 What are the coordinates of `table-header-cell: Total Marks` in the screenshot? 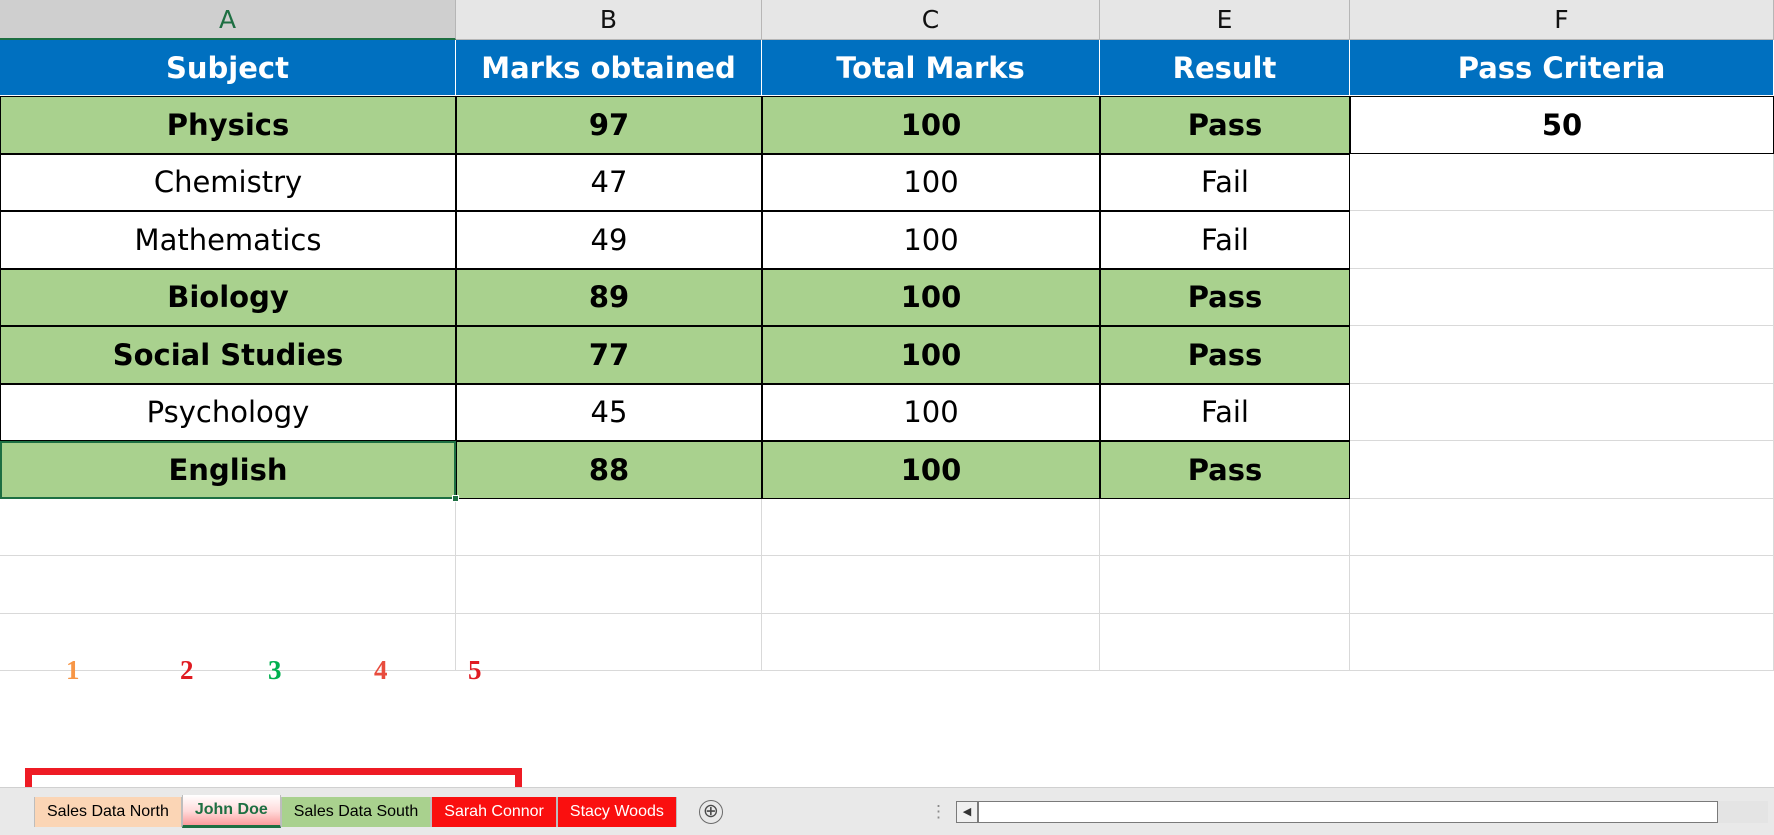 It's located at (931, 68).